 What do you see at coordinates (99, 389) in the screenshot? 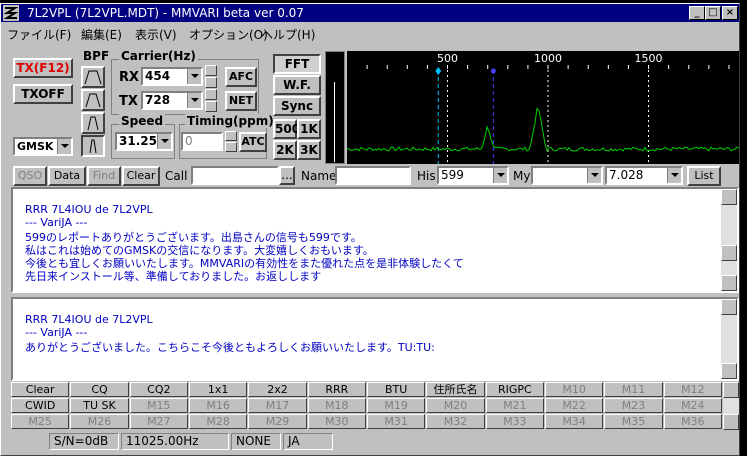
I see `macro-button: CQ` at bounding box center [99, 389].